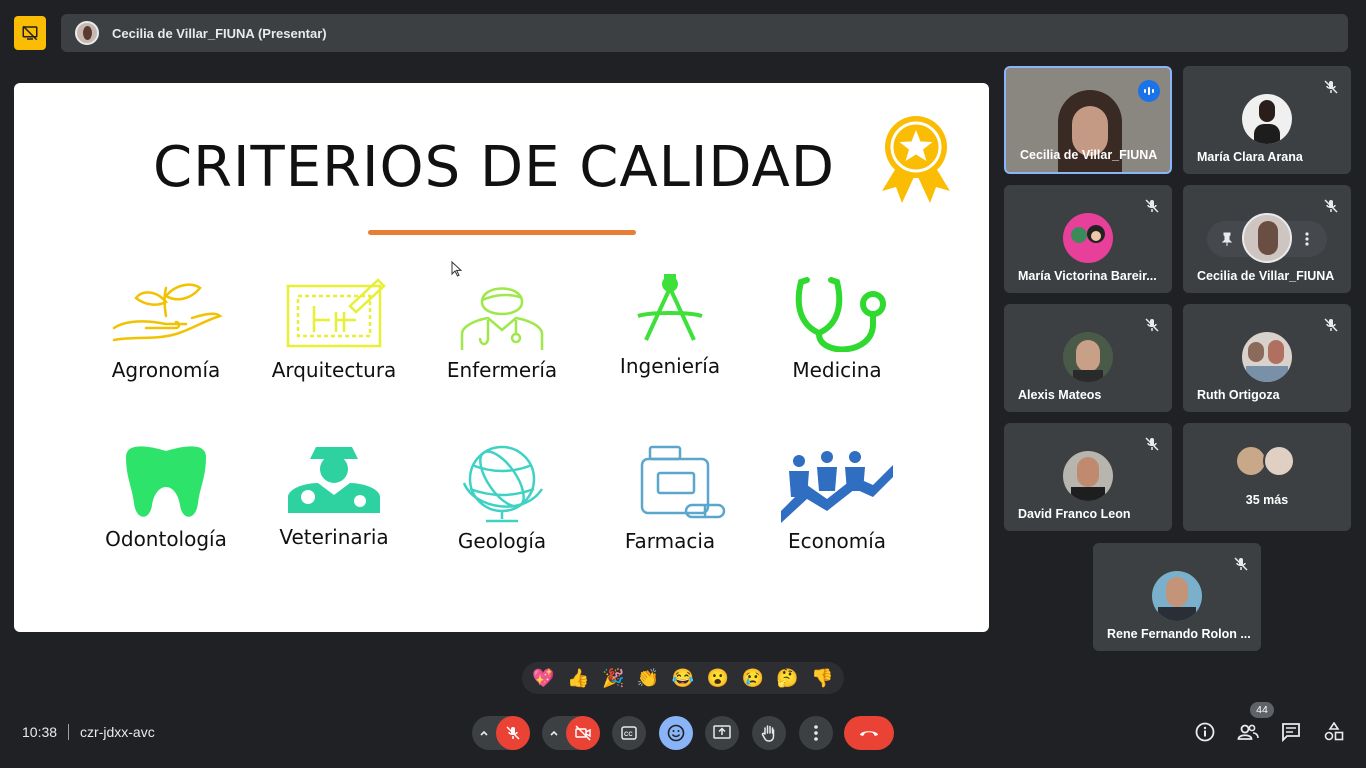  I want to click on slide-item-arquitectura: Arquitectura, so click(334, 329).